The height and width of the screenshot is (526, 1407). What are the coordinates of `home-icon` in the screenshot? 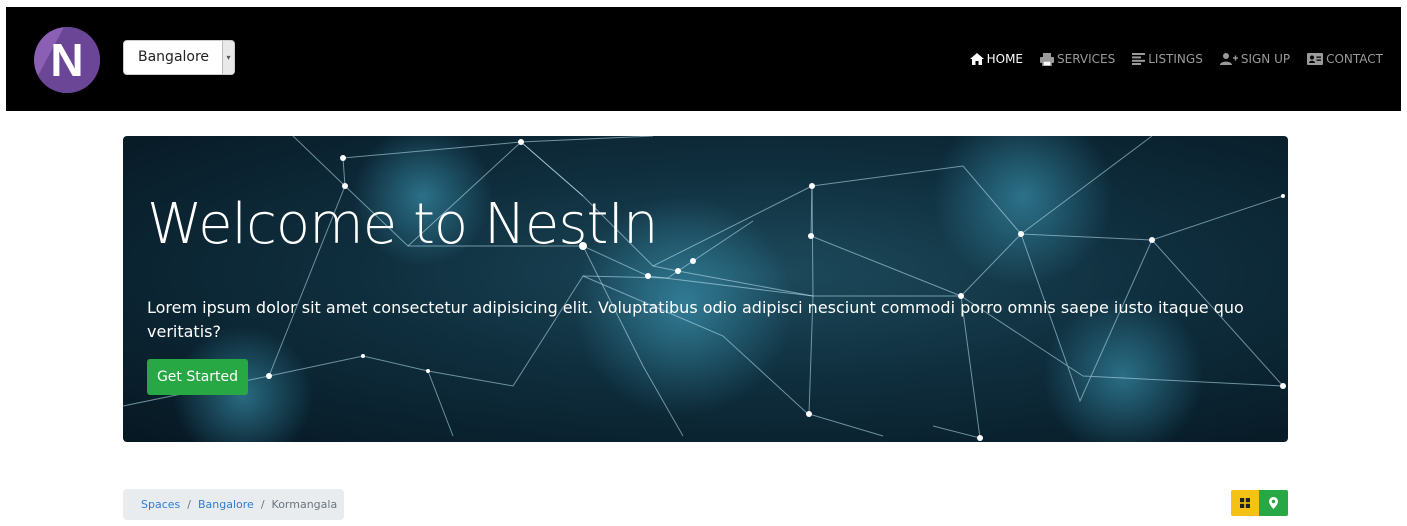 It's located at (976, 59).